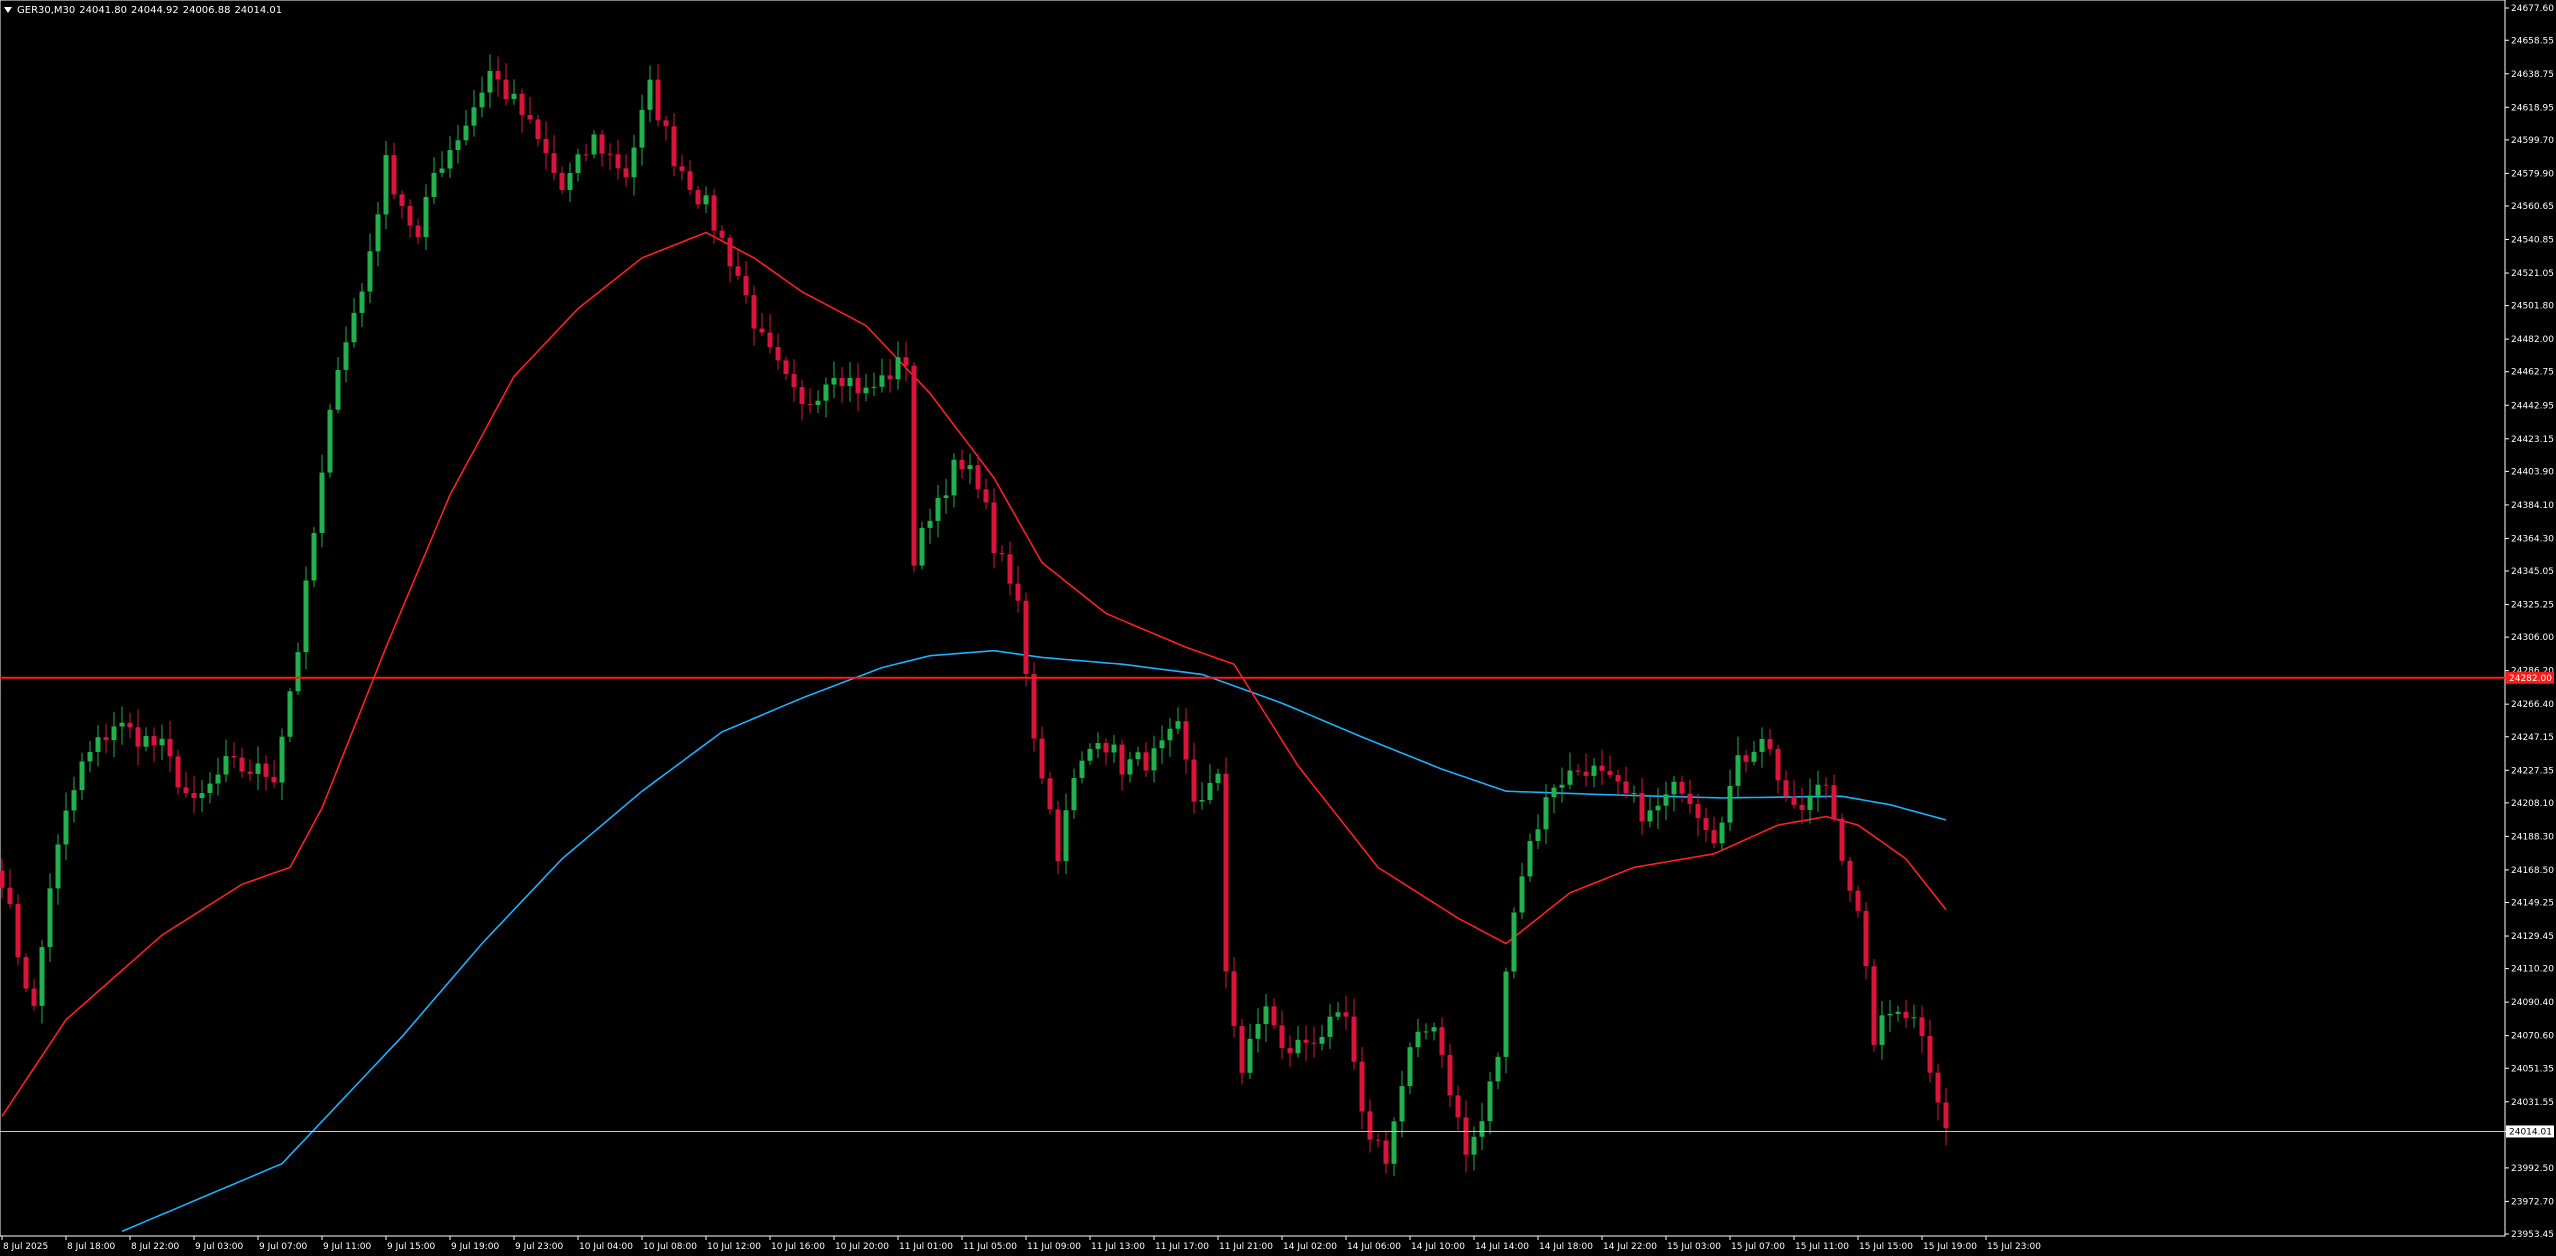 The image size is (2556, 1256). Describe the element at coordinates (2532, 274) in the screenshot. I see `price-tick-label: 24521.05` at that location.